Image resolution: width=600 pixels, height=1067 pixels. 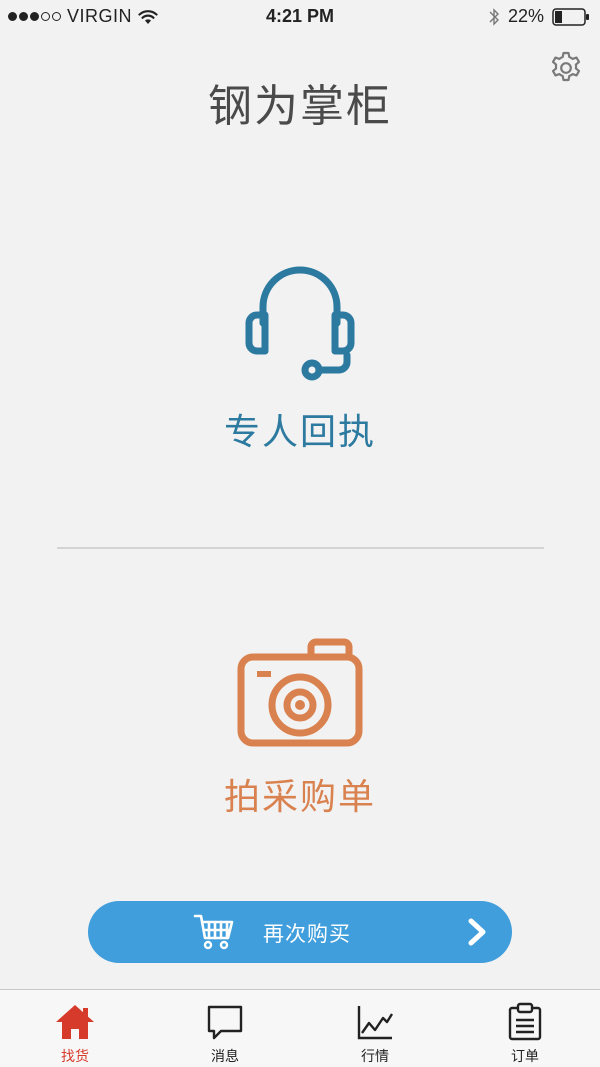 What do you see at coordinates (566, 68) in the screenshot?
I see `settings-gear-icon` at bounding box center [566, 68].